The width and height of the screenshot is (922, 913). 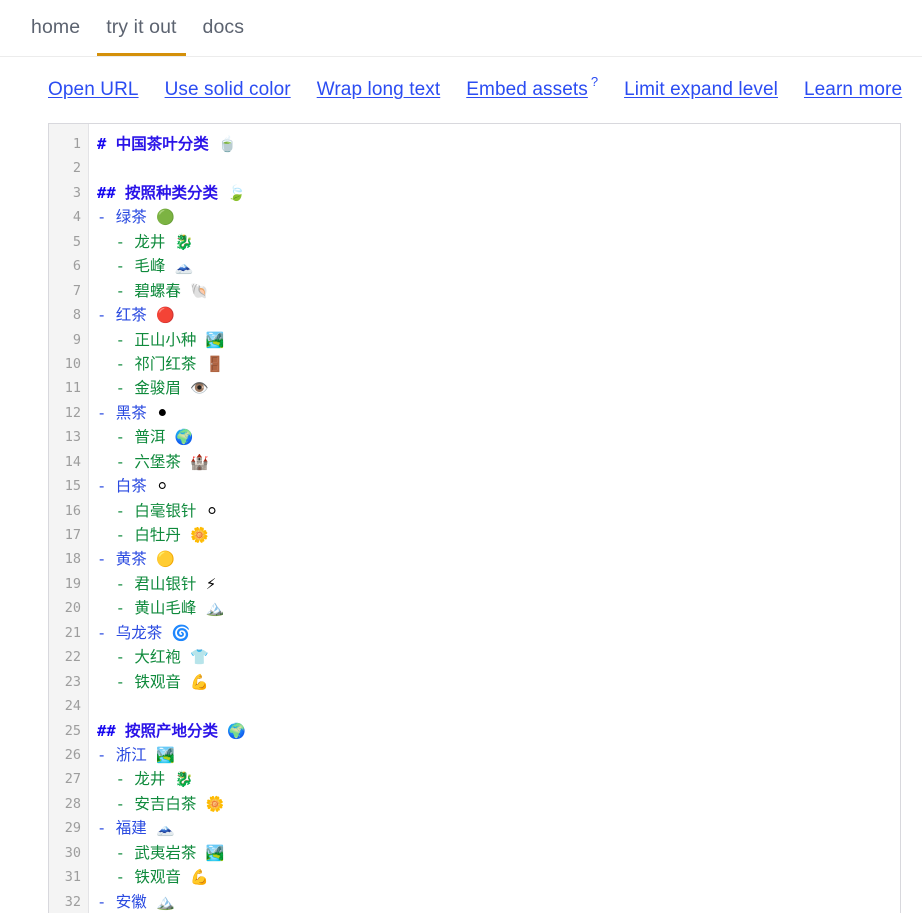 I want to click on line-emoji: ⚫, so click(x=162, y=412).